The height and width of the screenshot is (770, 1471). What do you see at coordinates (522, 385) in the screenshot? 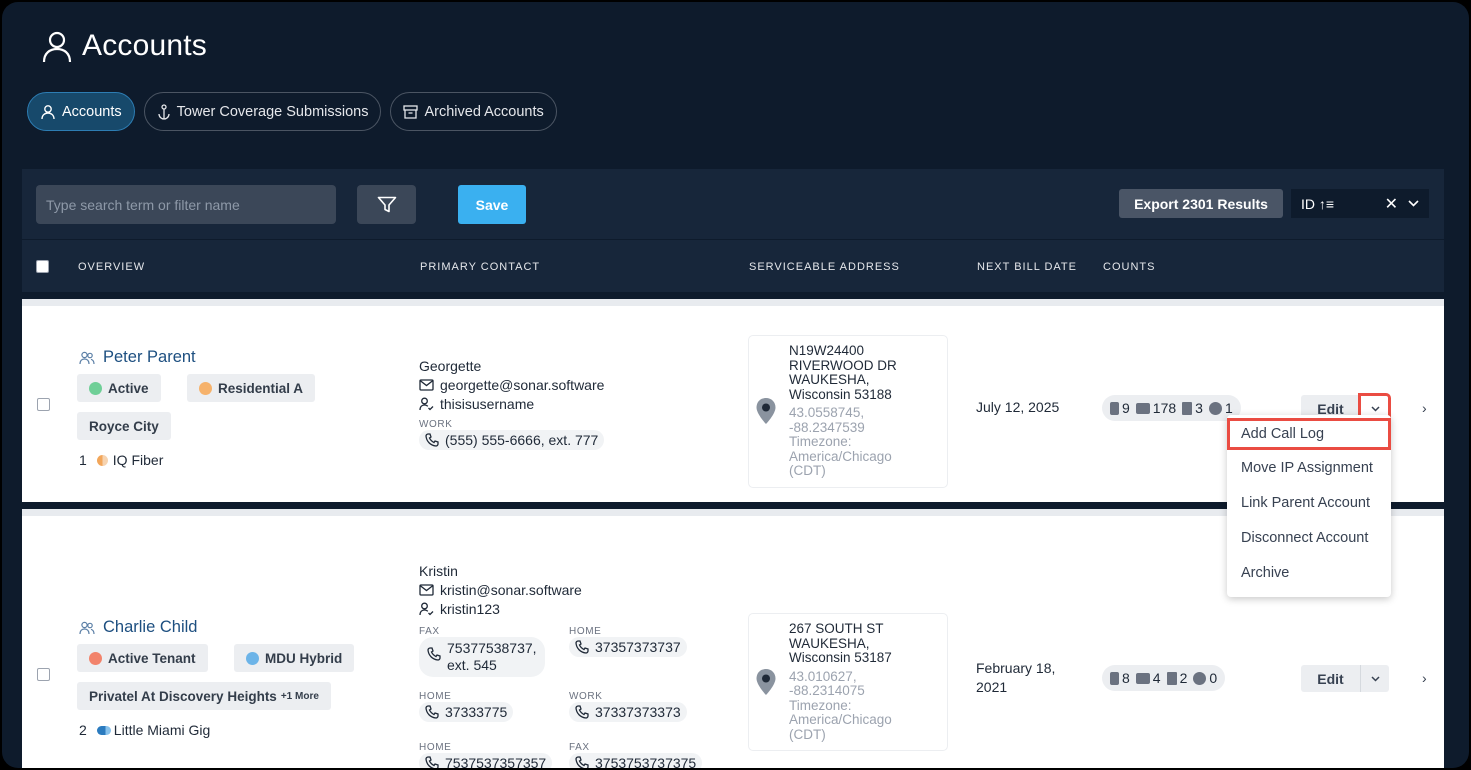
I see `contact-email: georgette@sonar.software` at bounding box center [522, 385].